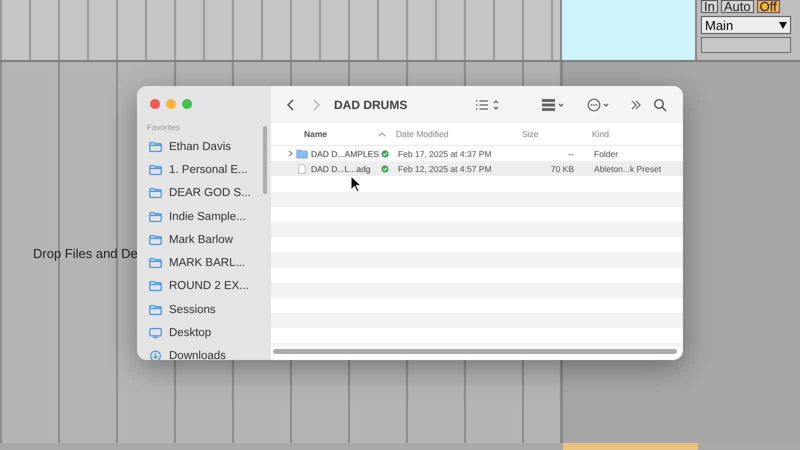 The image size is (800, 450). I want to click on document-icon, so click(302, 169).